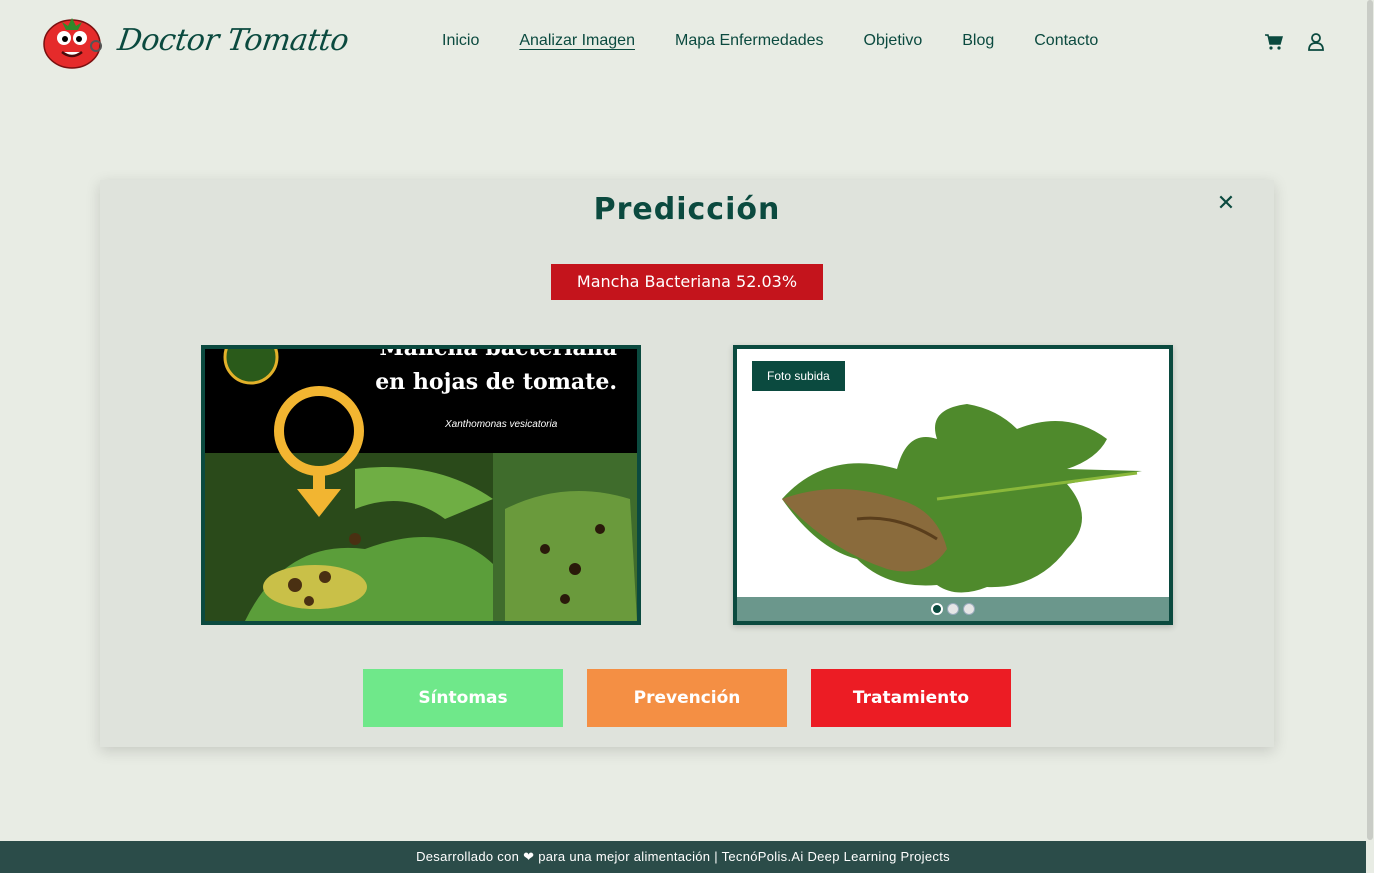 This screenshot has width=1374, height=873. I want to click on scroll-thumb, so click(1370, 420).